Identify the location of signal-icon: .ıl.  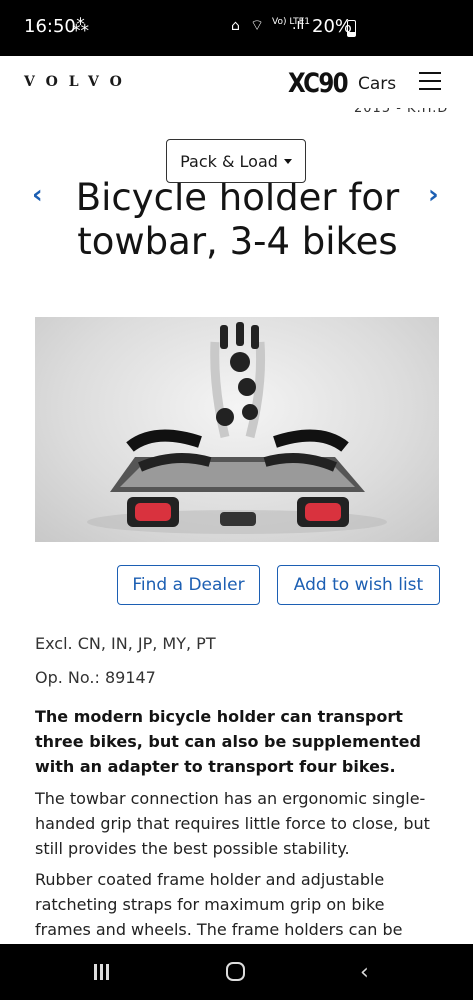
(298, 25).